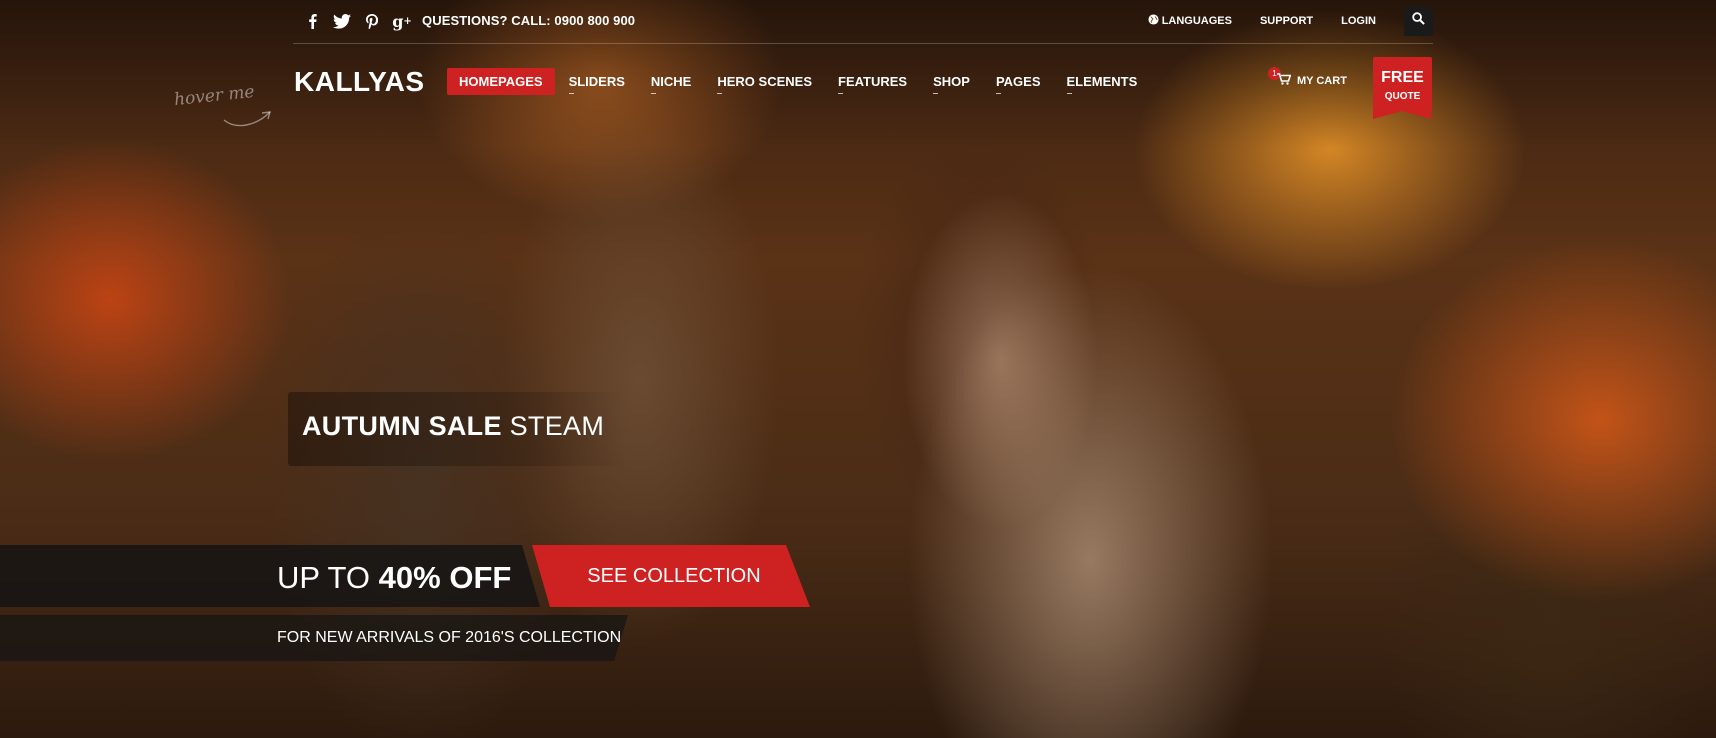 The height and width of the screenshot is (738, 1716). I want to click on globe-icon, so click(1153, 21).